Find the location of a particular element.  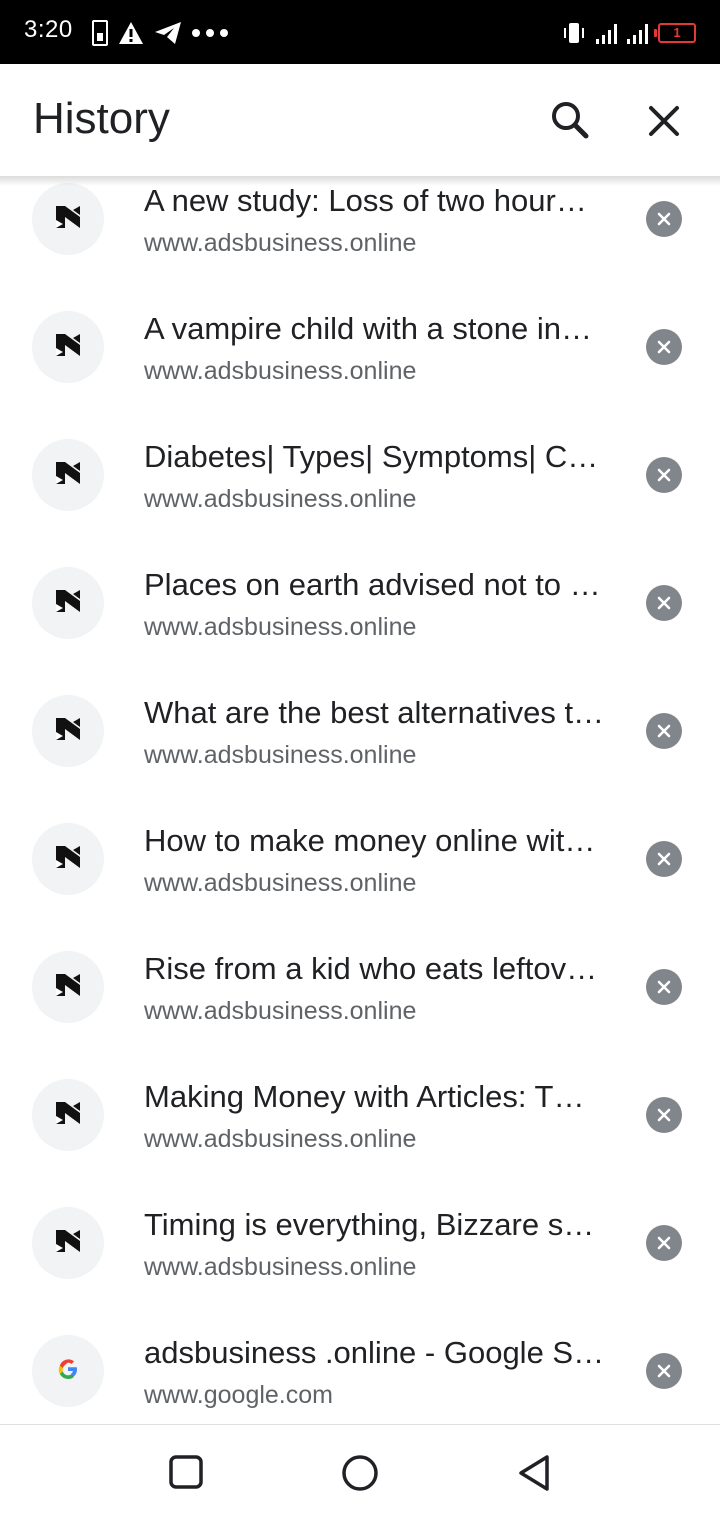

vibrate-icon is located at coordinates (574, 33).